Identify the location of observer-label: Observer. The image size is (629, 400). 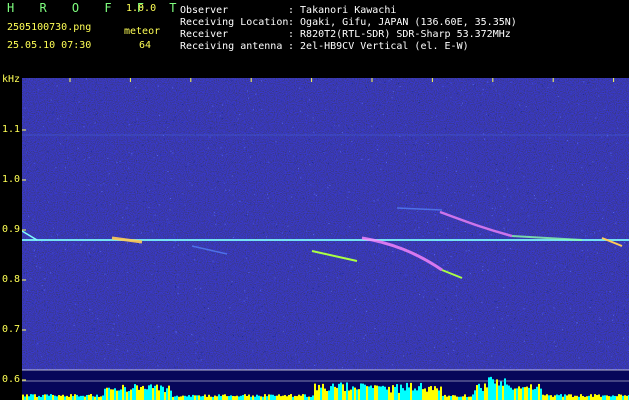
(204, 10).